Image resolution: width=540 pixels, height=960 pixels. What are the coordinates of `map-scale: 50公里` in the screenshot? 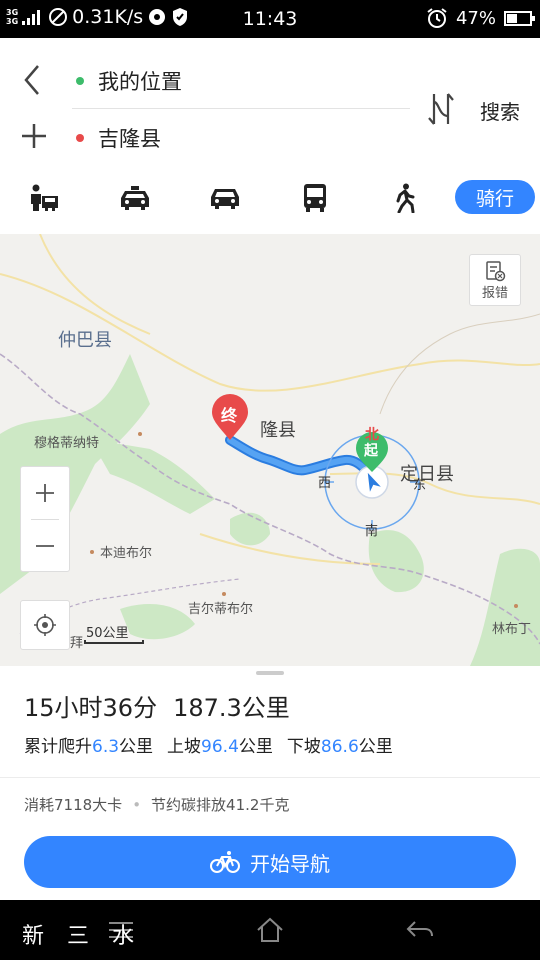 It's located at (107, 633).